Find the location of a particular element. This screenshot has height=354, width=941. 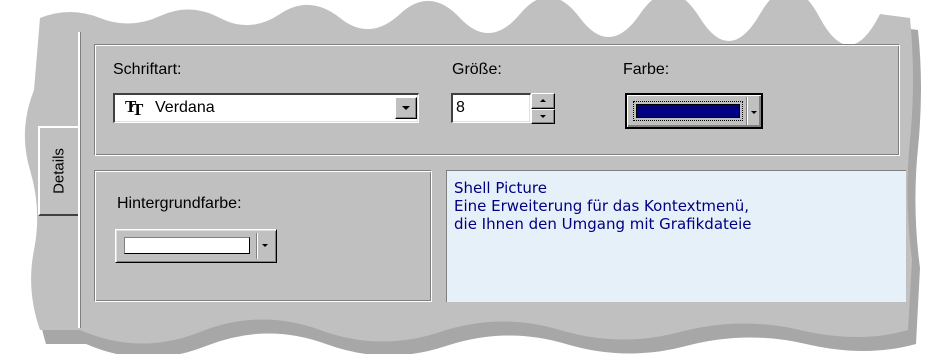

size-spin-down-button is located at coordinates (543, 116).